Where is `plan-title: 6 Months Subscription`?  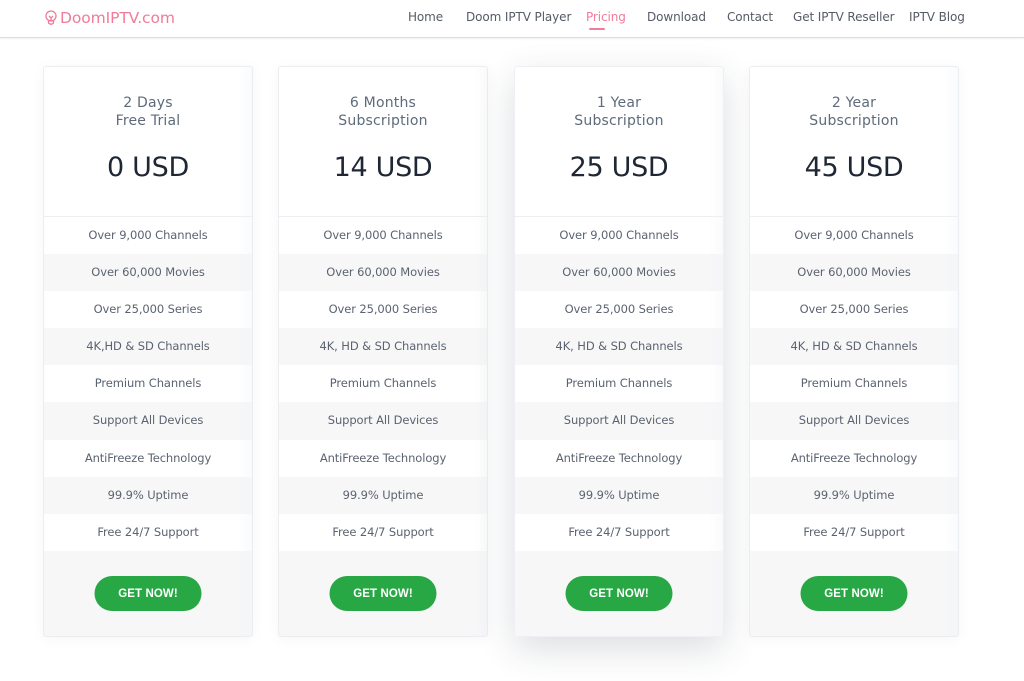 plan-title: 6 Months Subscription is located at coordinates (383, 112).